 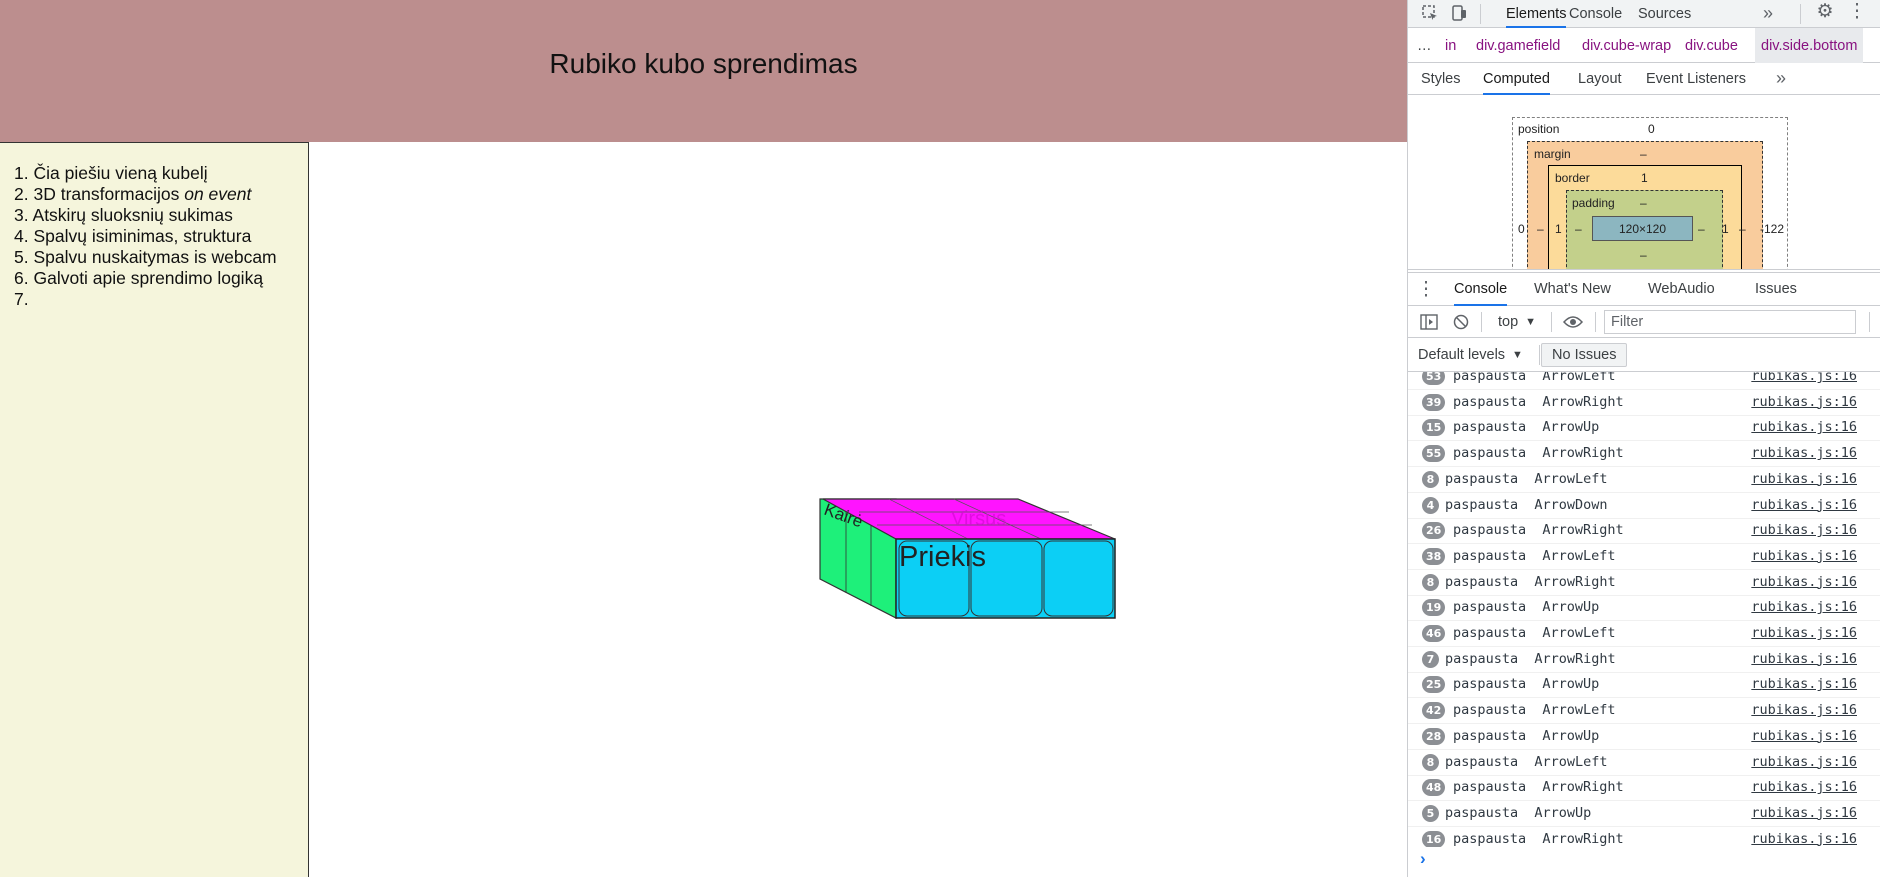 I want to click on breadcrumb-item: div.gamefield, so click(x=1518, y=45).